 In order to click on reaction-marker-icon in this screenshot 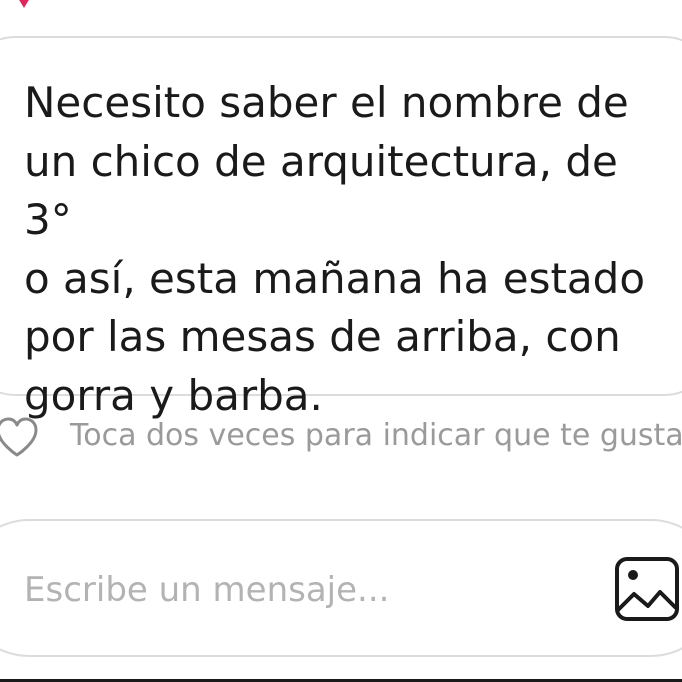, I will do `click(24, 4)`.